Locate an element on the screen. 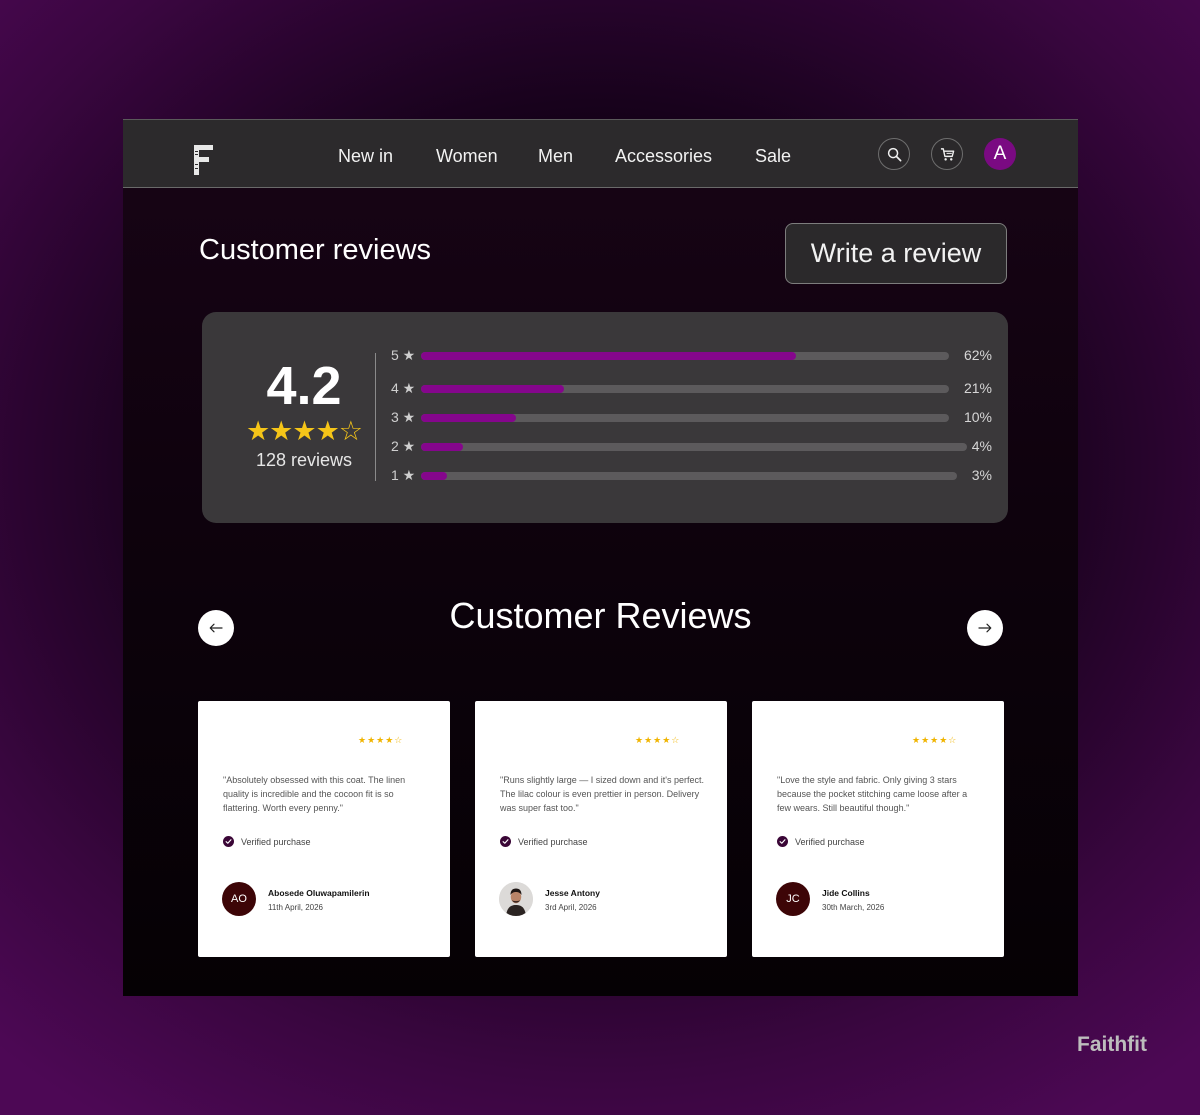  rating-row-label: 2 ★ is located at coordinates (403, 446).